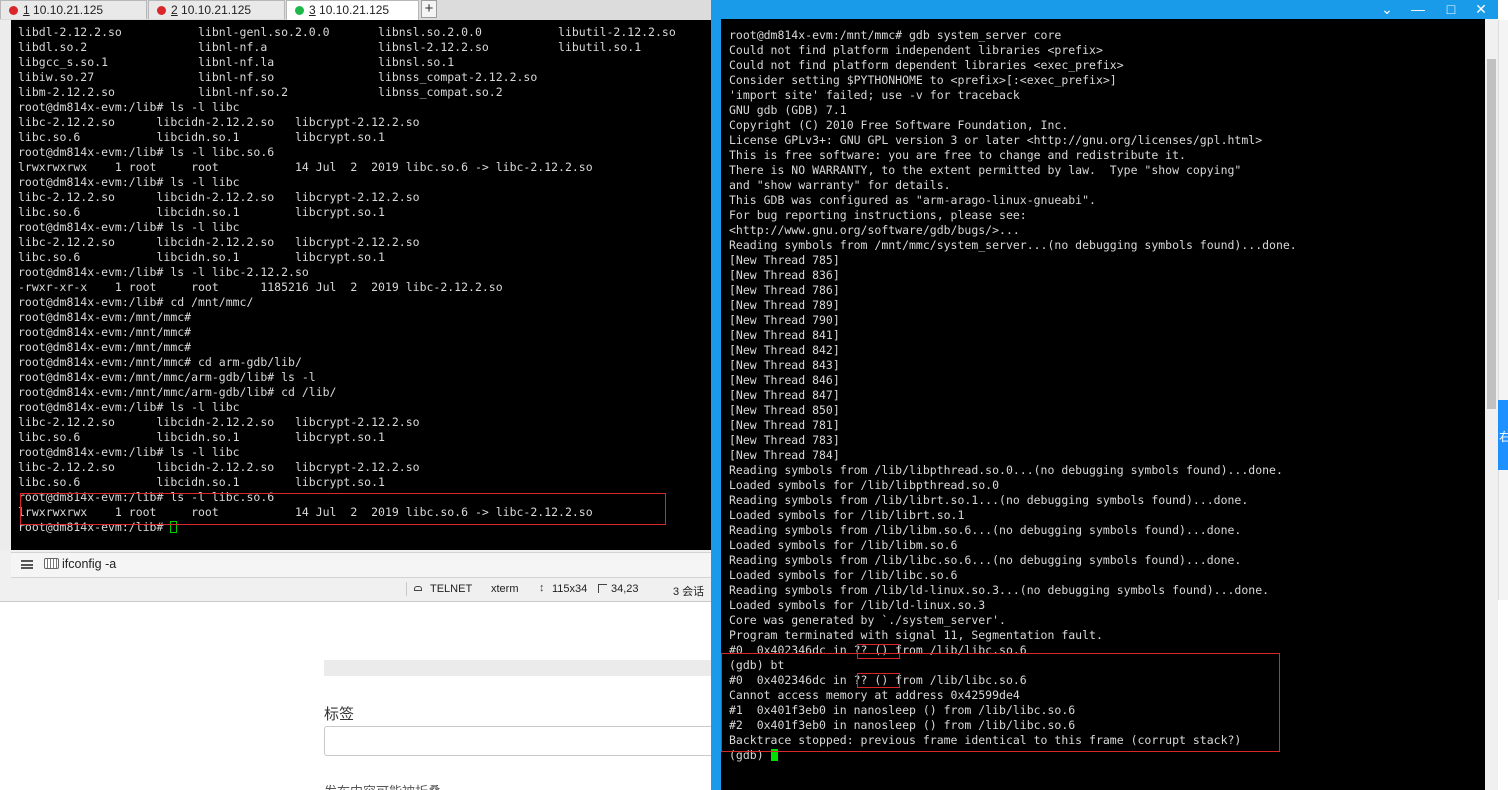 The width and height of the screenshot is (1508, 790). Describe the element at coordinates (784, 365) in the screenshot. I see `terminal-line: [New Thread 843]` at that location.